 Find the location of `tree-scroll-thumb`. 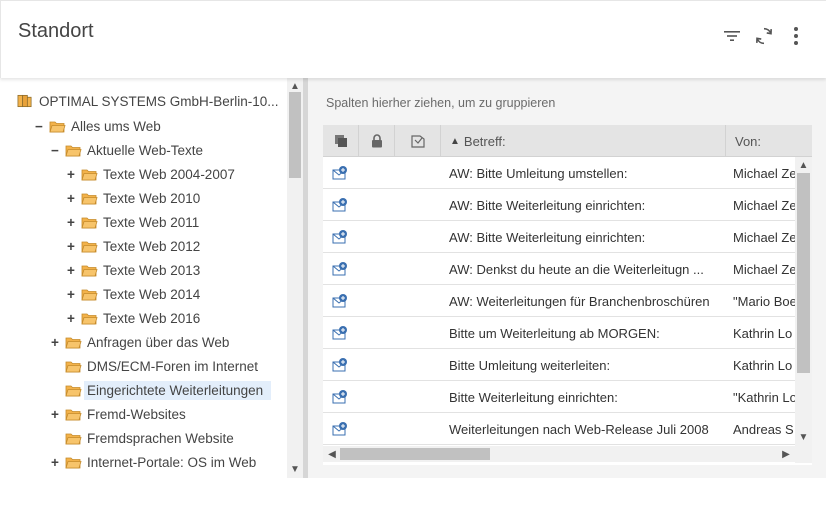

tree-scroll-thumb is located at coordinates (295, 135).